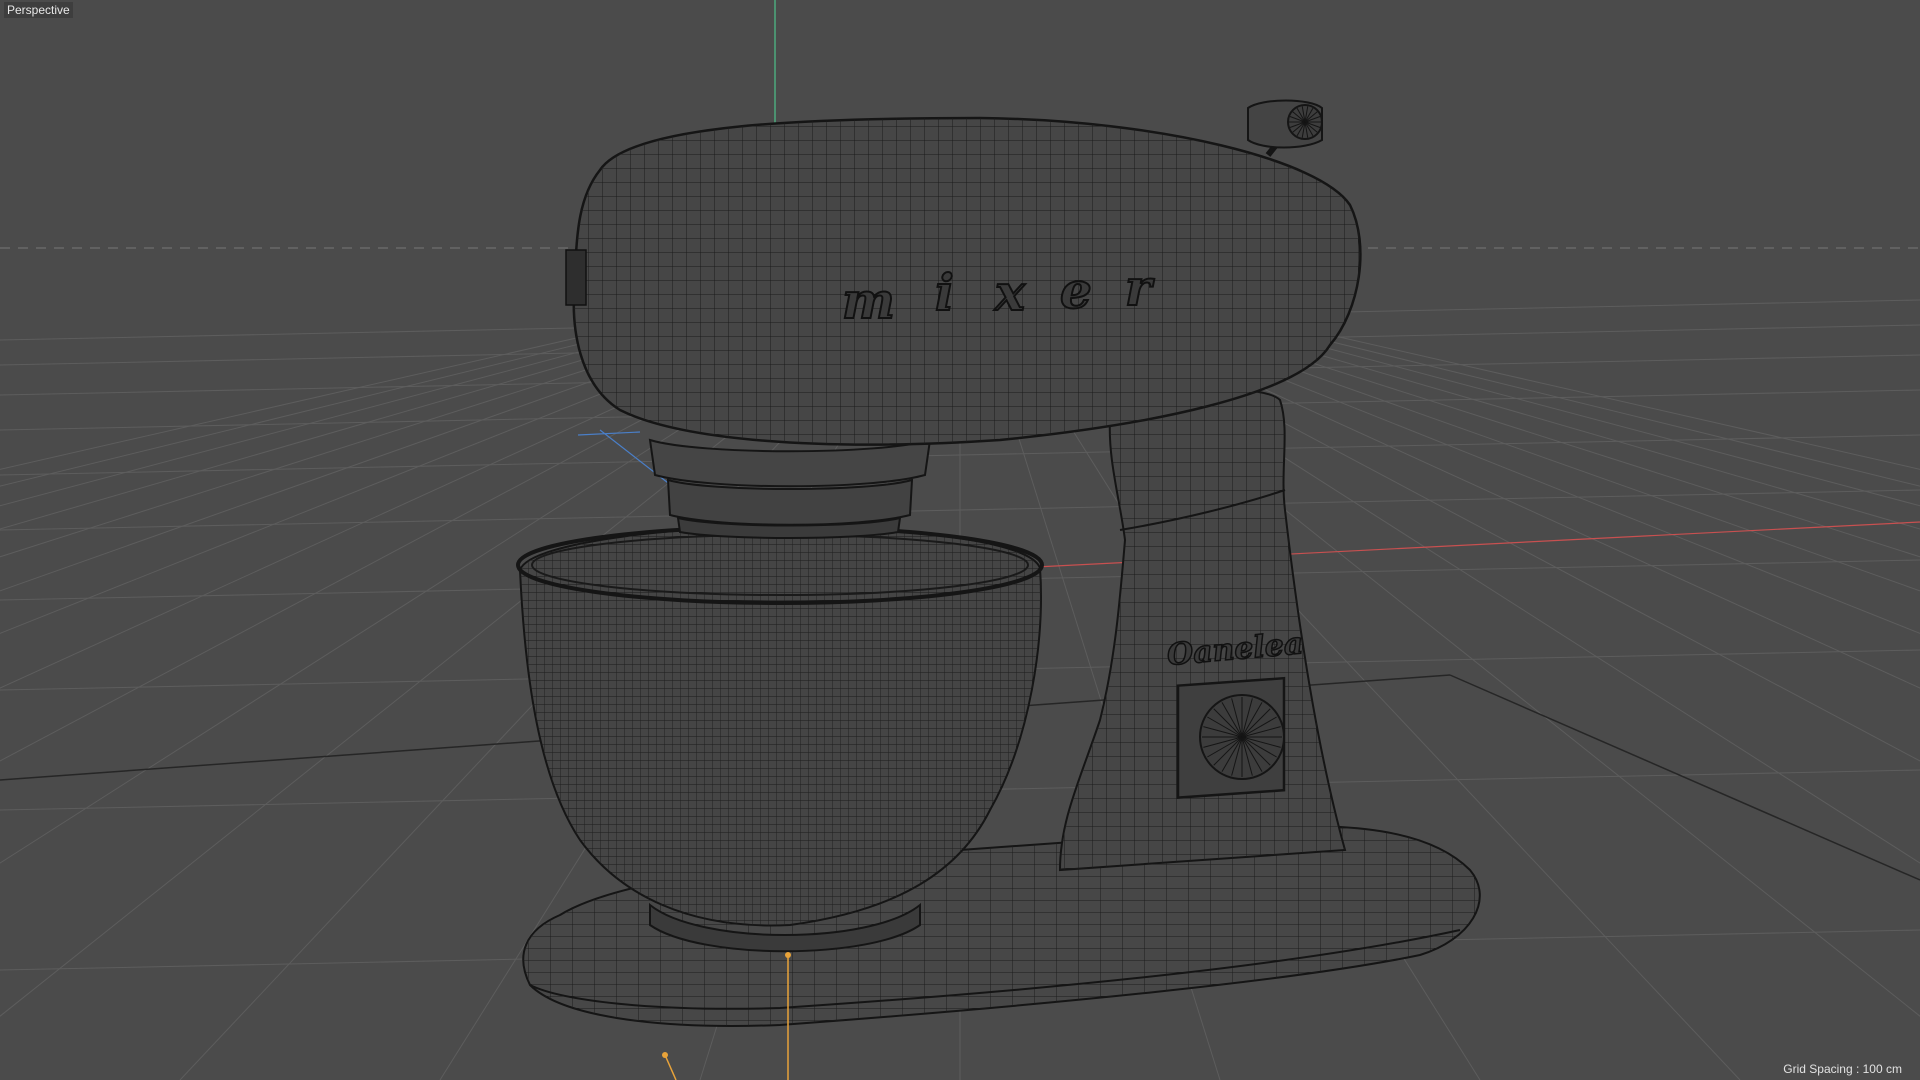 The width and height of the screenshot is (1920, 1080). Describe the element at coordinates (1684, 777) in the screenshot. I see `grid-line` at that location.